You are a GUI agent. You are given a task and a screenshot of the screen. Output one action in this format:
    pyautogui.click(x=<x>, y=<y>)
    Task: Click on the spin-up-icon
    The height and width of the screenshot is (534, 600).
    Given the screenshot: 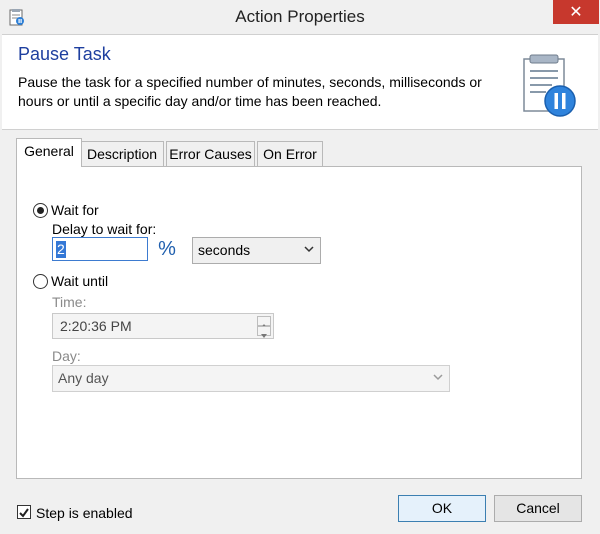 What is the action you would take?
    pyautogui.click(x=264, y=322)
    